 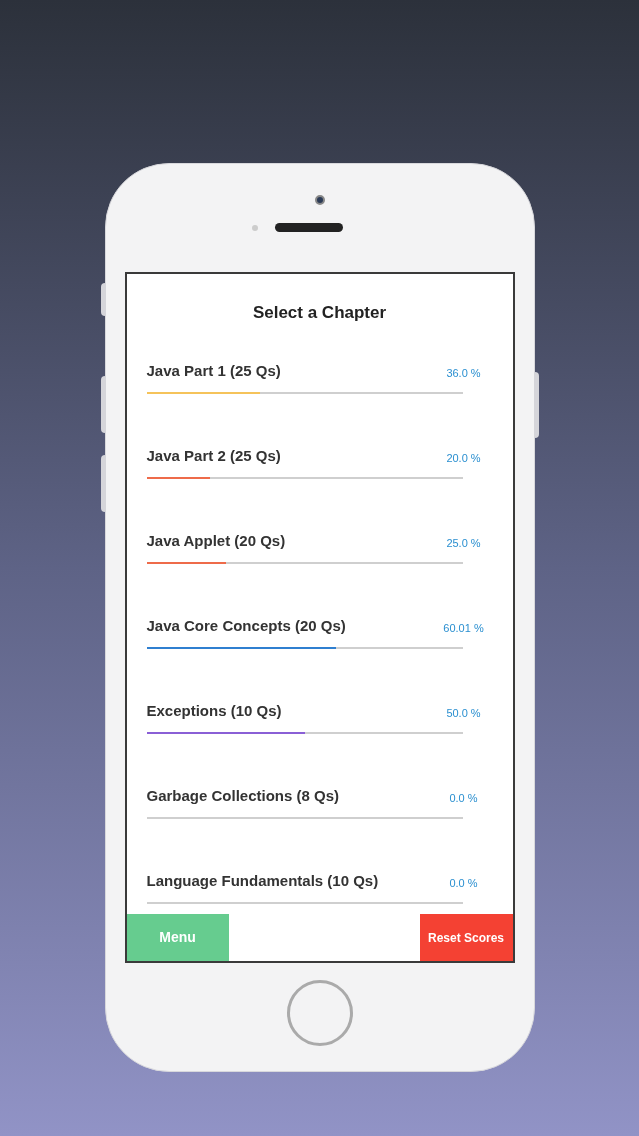 I want to click on chapter-title: Java Applet (20 Qs), so click(x=290, y=540).